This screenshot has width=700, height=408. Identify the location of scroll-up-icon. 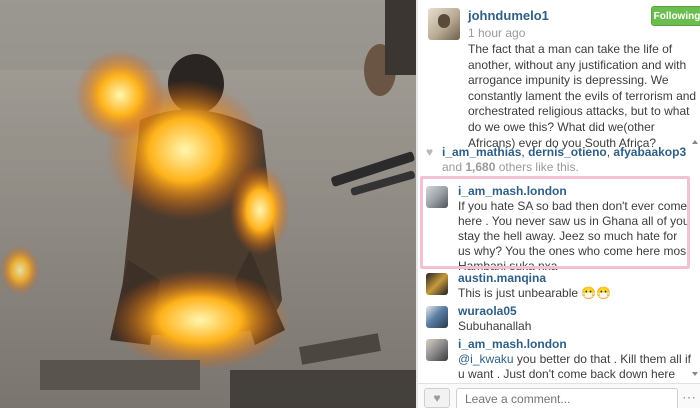
(695, 142).